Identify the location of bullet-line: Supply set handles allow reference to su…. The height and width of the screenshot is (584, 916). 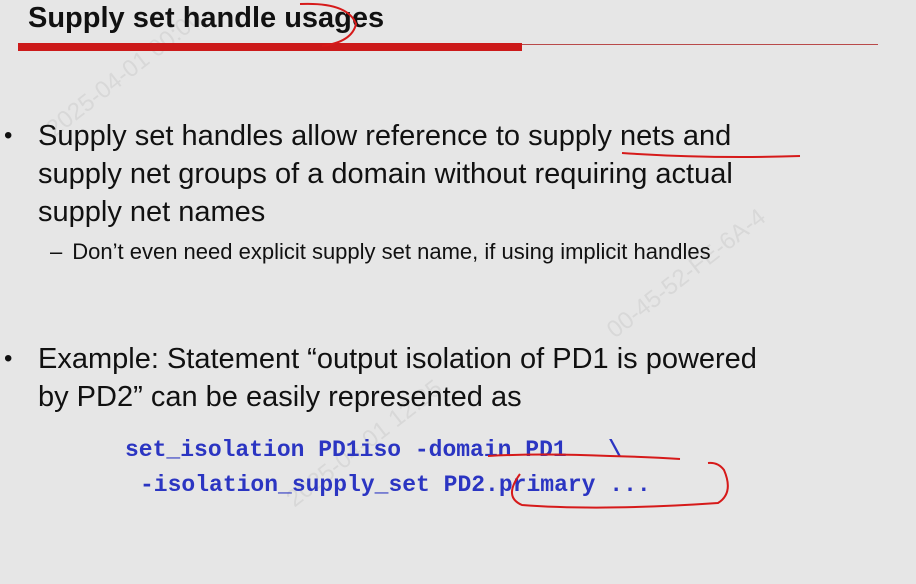
(385, 136).